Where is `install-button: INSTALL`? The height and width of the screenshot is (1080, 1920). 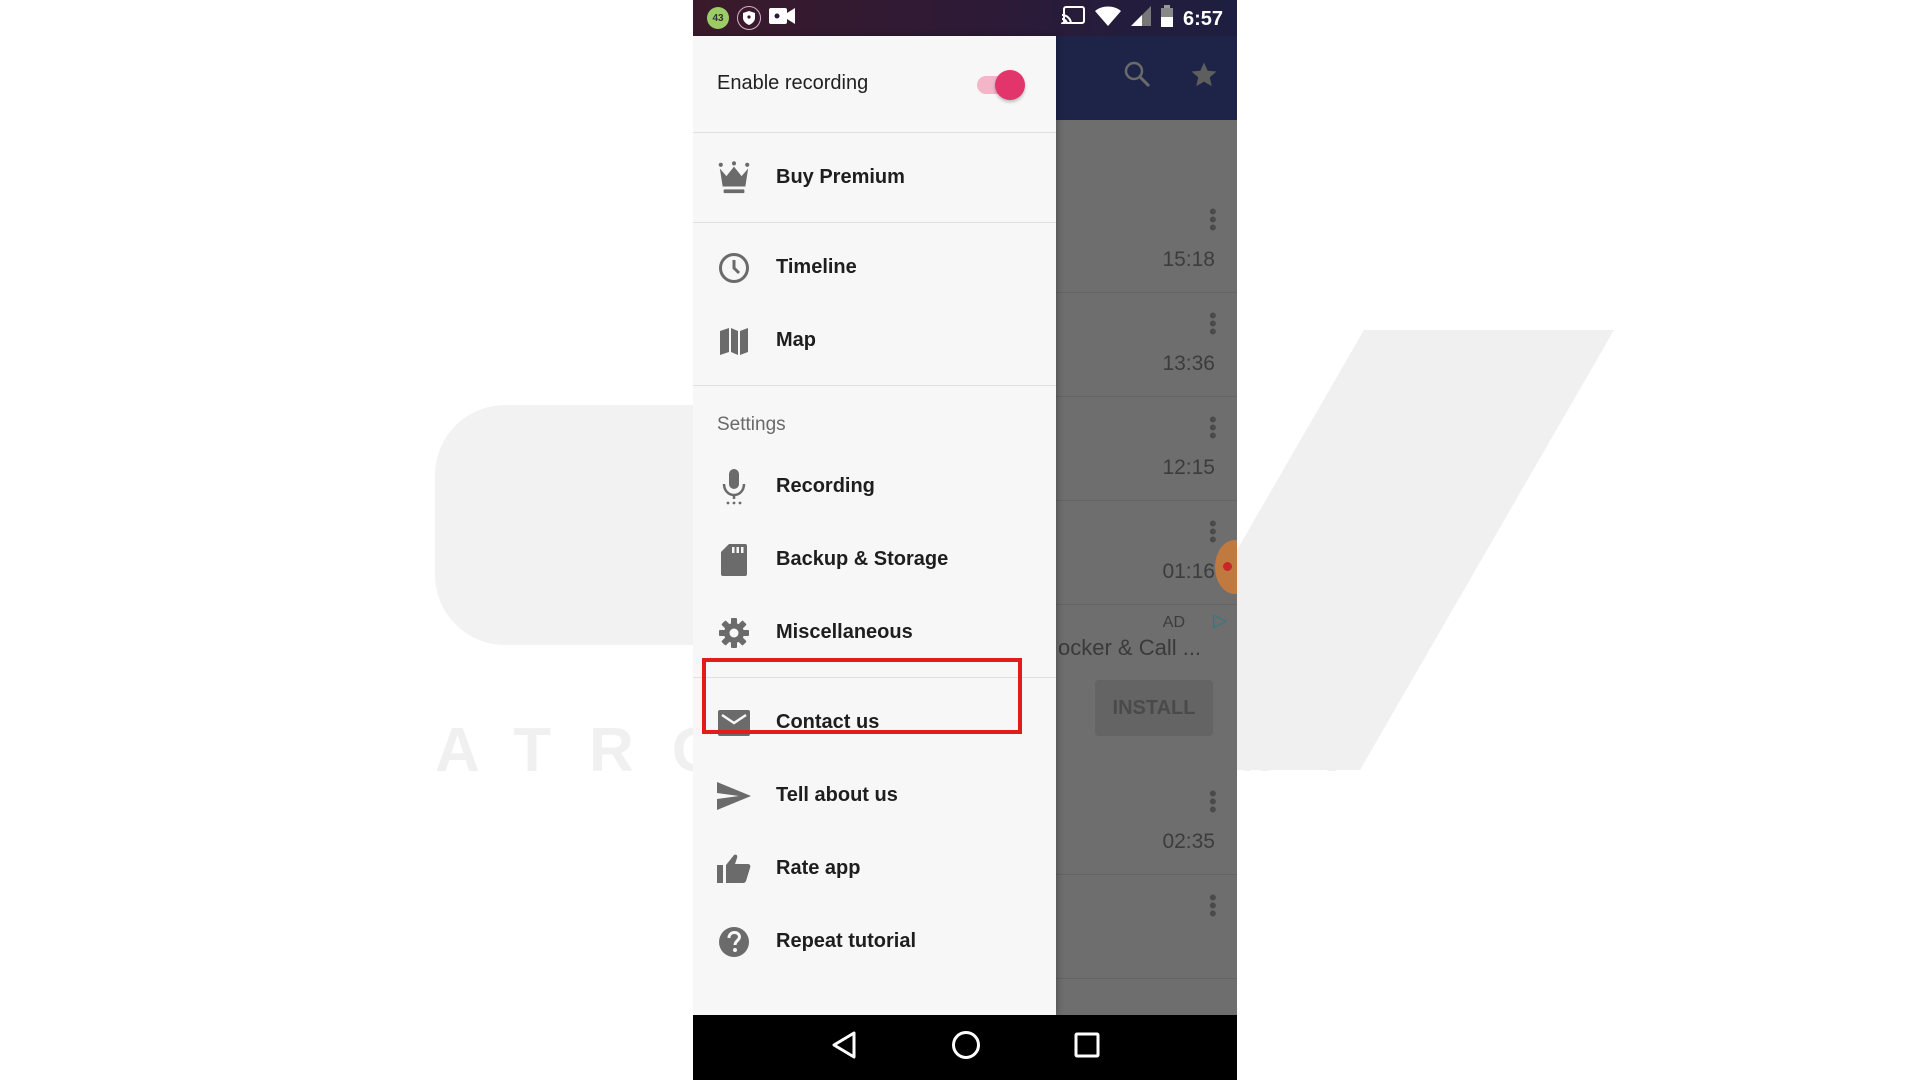
install-button: INSTALL is located at coordinates (1154, 708).